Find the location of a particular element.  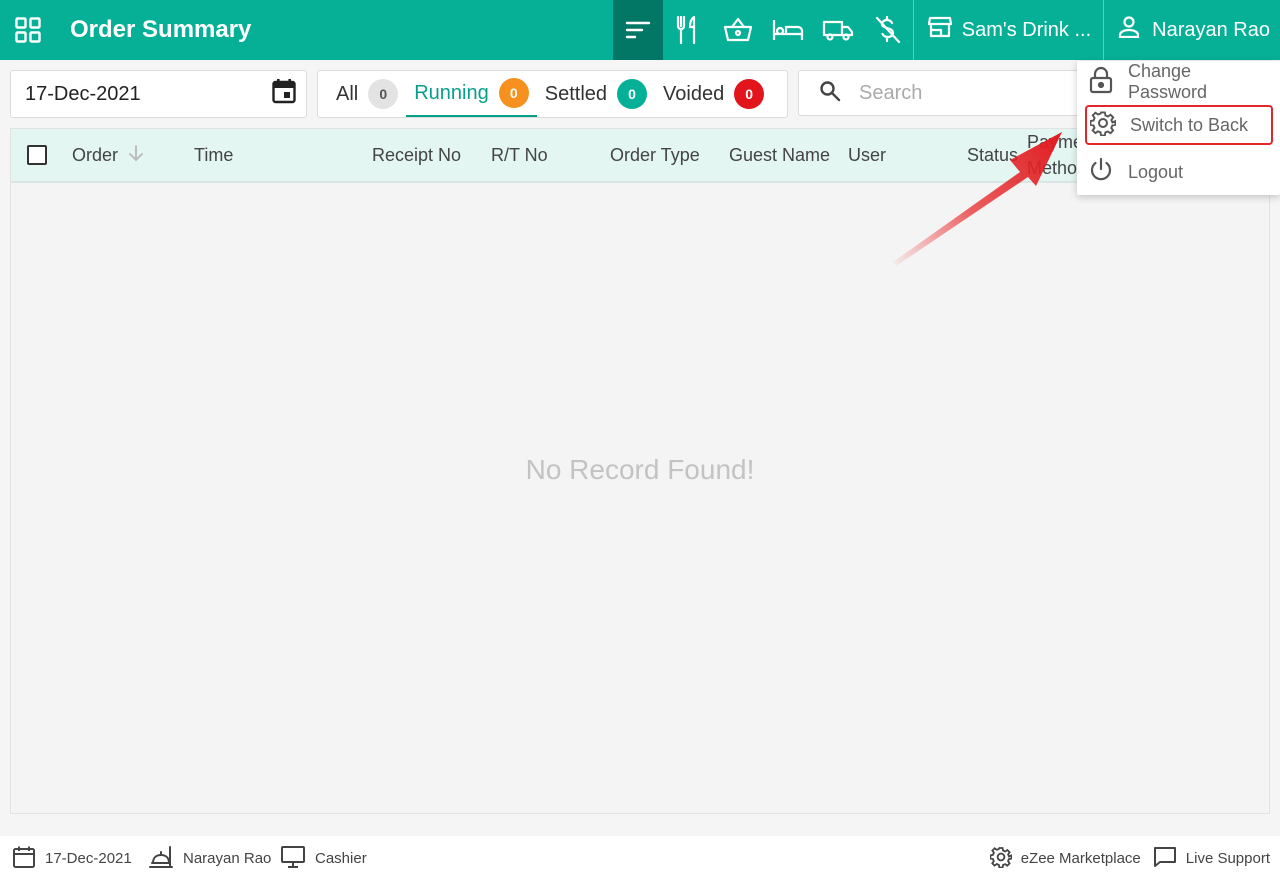

column-receipt-no: Receipt No is located at coordinates (416, 155).